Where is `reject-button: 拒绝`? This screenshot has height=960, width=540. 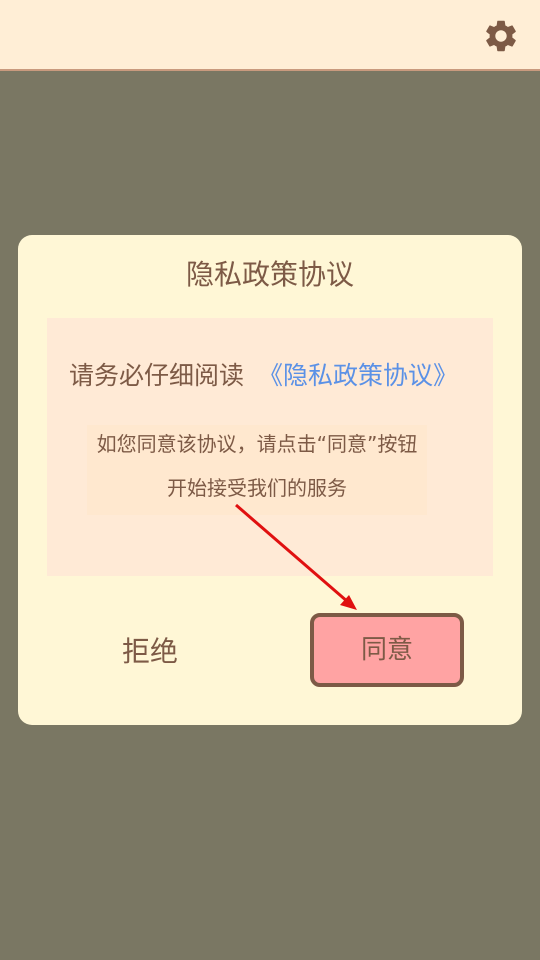
reject-button: 拒绝 is located at coordinates (150, 652).